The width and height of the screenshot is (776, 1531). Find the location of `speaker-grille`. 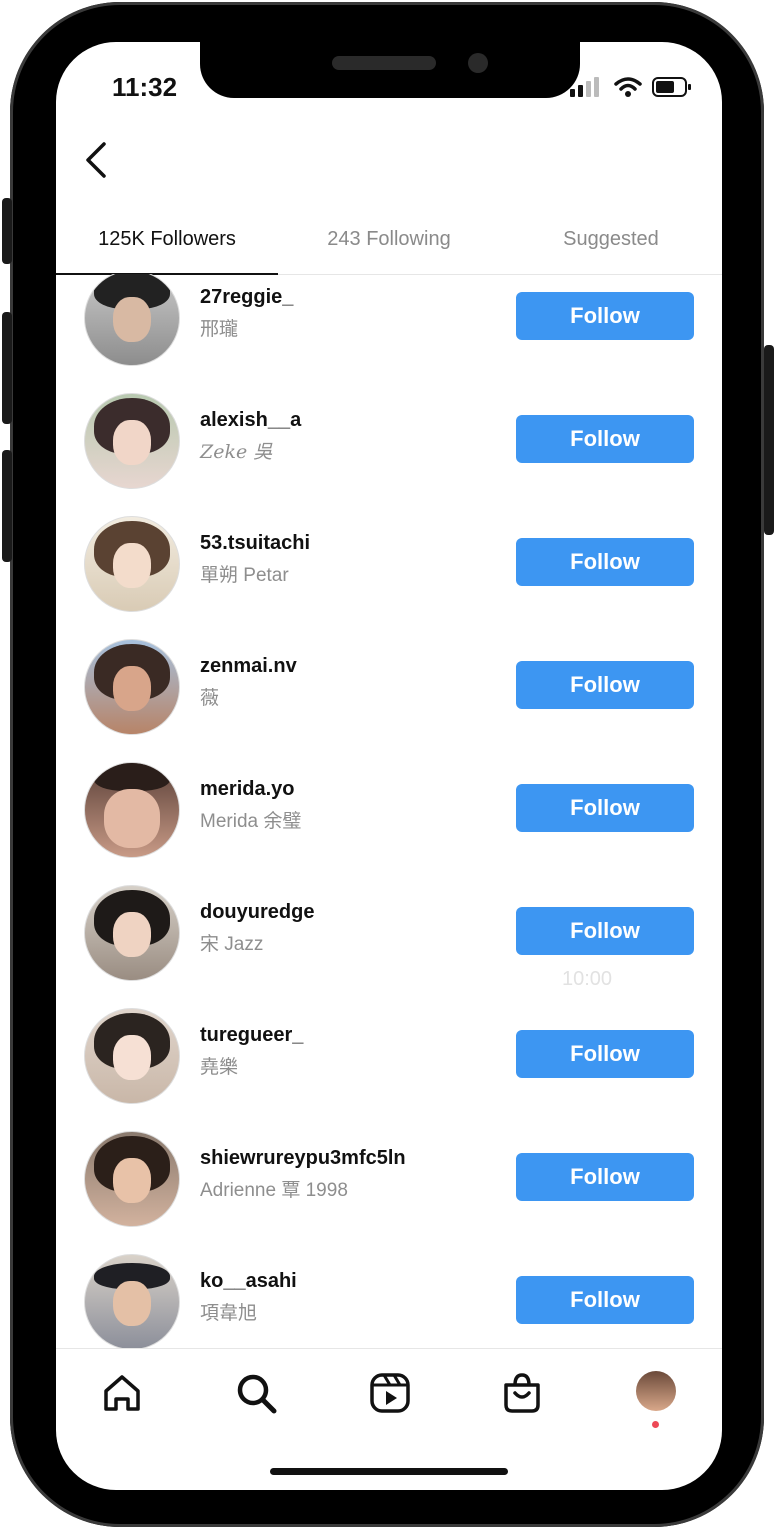

speaker-grille is located at coordinates (384, 63).